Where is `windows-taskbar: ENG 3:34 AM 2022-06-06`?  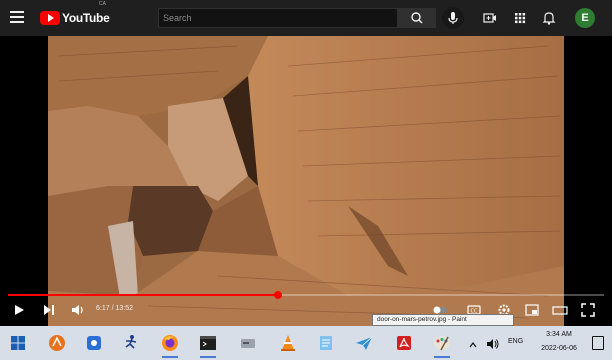 windows-taskbar: ENG 3:34 AM 2022-06-06 is located at coordinates (306, 343).